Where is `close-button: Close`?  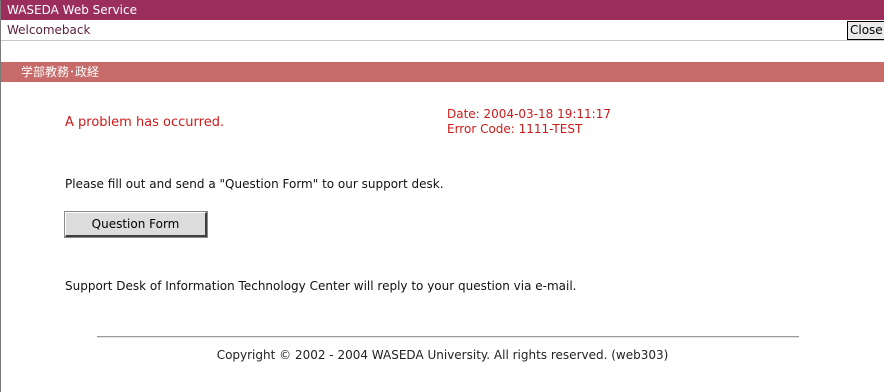 close-button: Close is located at coordinates (865, 30).